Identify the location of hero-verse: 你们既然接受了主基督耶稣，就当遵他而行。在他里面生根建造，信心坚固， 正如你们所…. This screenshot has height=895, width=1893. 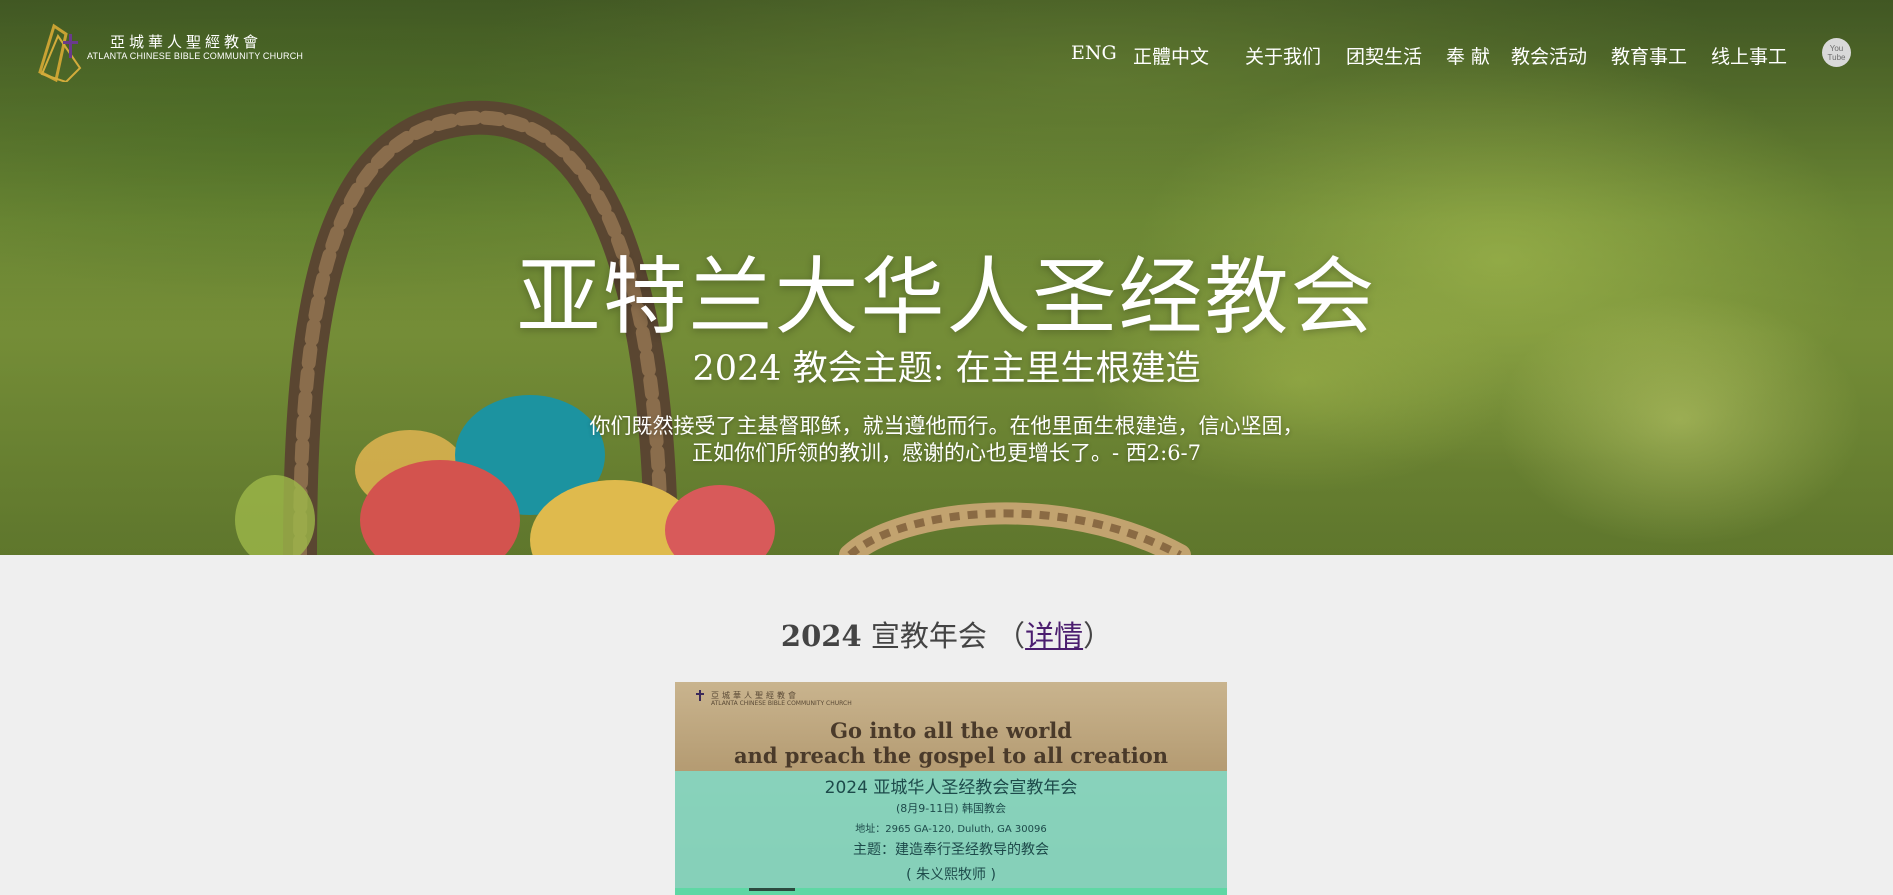
(946, 440).